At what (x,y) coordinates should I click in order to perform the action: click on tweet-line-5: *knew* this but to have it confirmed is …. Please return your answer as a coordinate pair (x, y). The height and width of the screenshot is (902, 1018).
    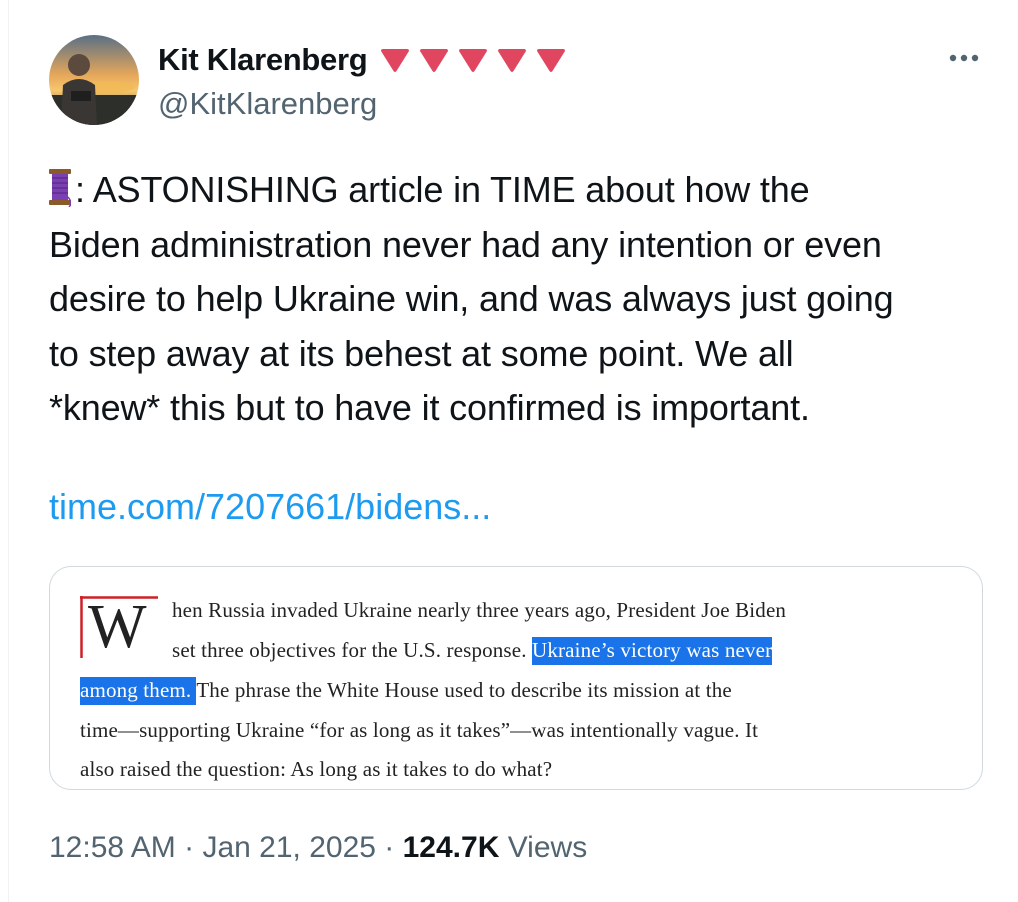
    Looking at the image, I should click on (429, 407).